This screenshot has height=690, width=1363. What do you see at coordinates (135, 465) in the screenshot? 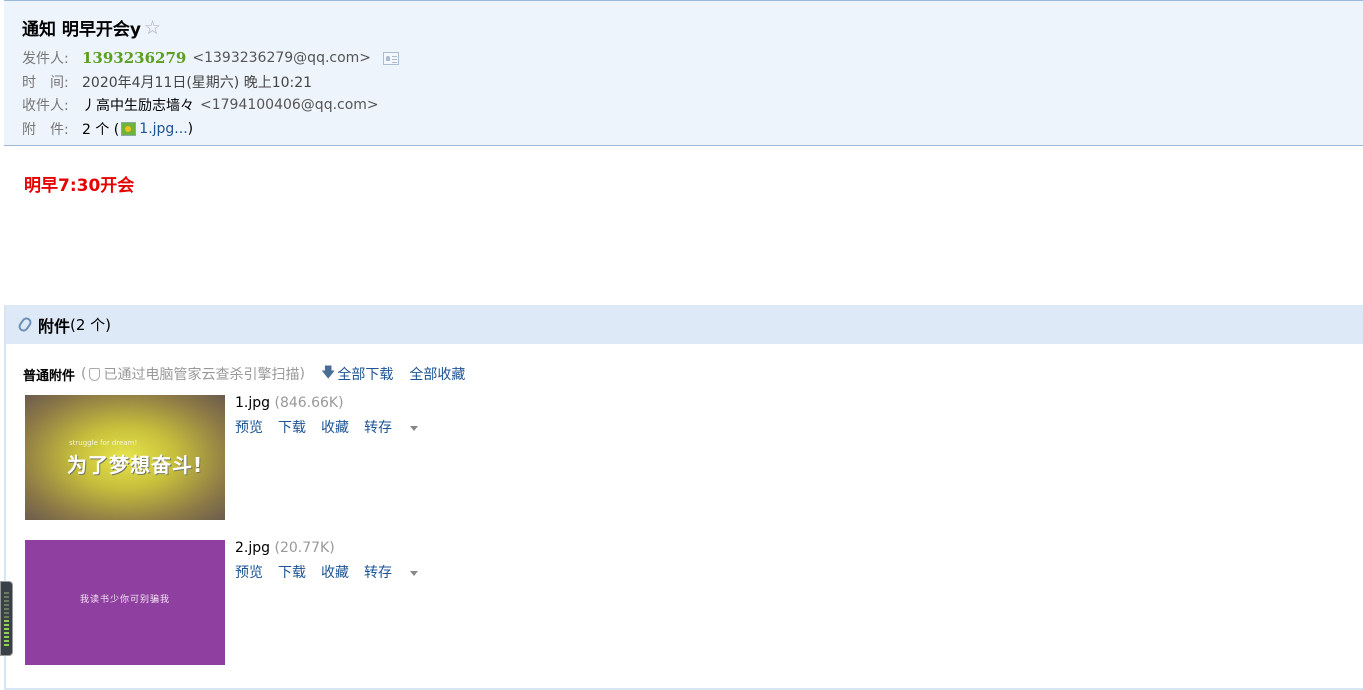
I see `thumb-text: 为了梦想奋斗!` at bounding box center [135, 465].